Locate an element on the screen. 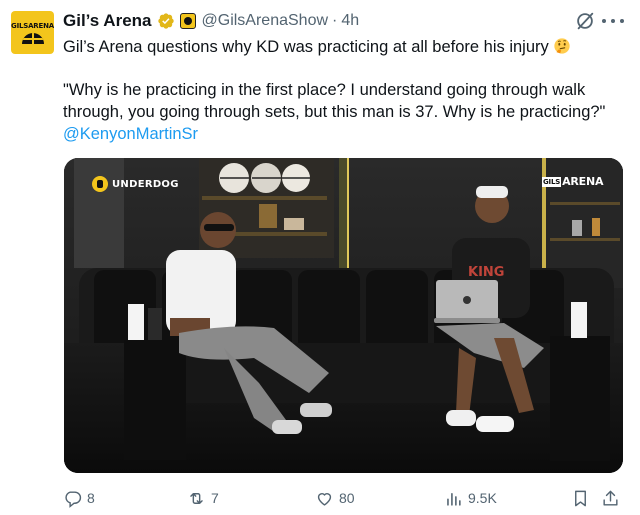  share-icon is located at coordinates (610, 498).